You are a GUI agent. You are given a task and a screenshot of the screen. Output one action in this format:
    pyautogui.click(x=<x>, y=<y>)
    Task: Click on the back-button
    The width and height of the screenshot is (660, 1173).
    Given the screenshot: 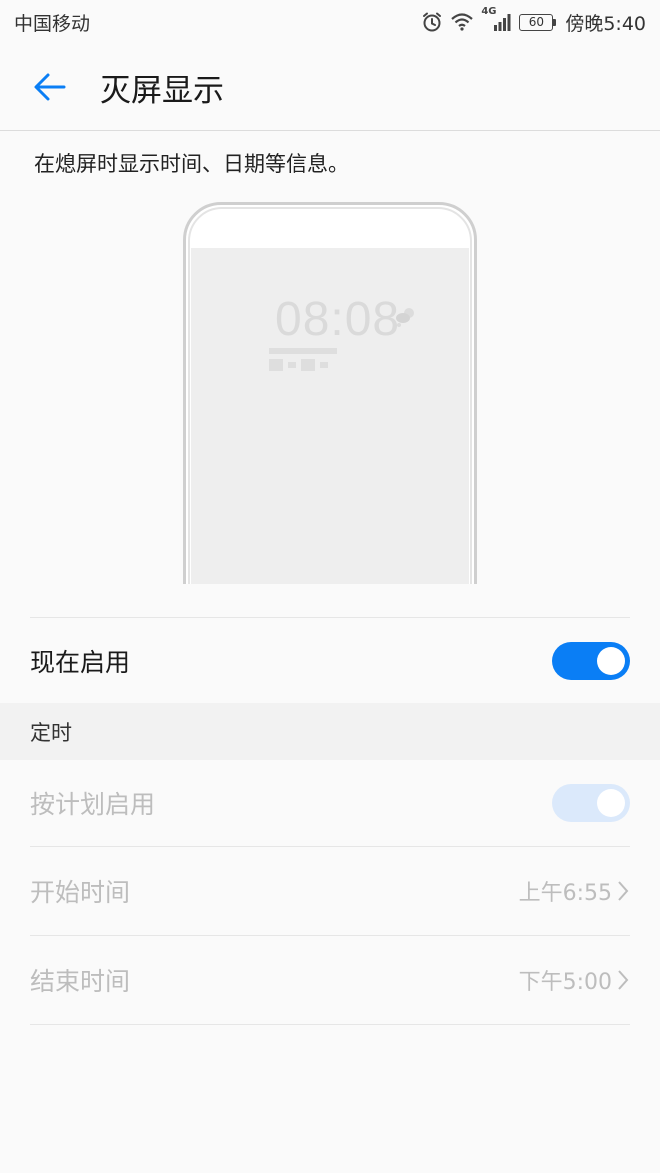 What is the action you would take?
    pyautogui.click(x=50, y=87)
    